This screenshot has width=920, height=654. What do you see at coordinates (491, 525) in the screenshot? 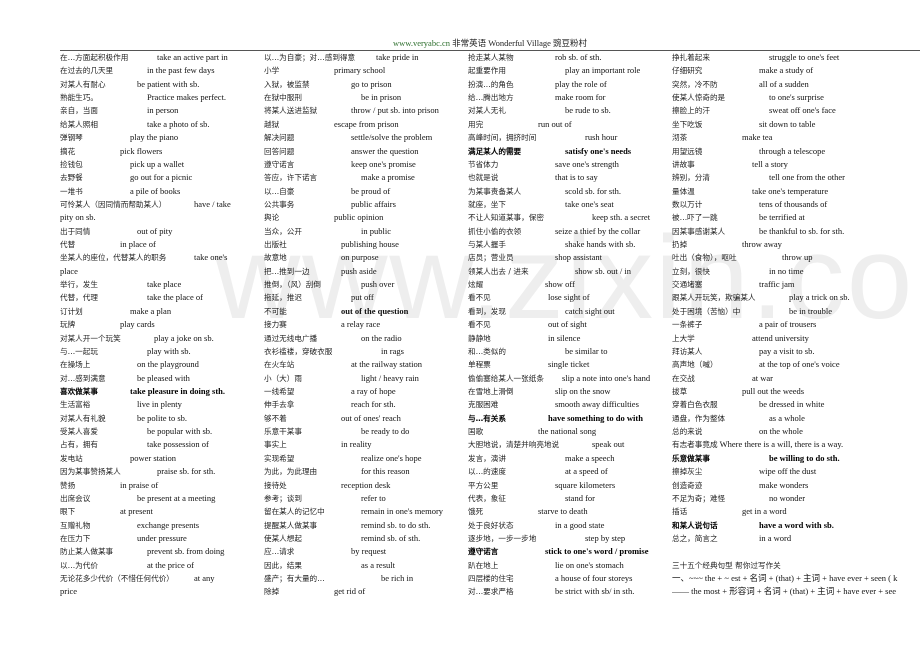
I see `chinese-term: 处于良好状态` at bounding box center [491, 525].